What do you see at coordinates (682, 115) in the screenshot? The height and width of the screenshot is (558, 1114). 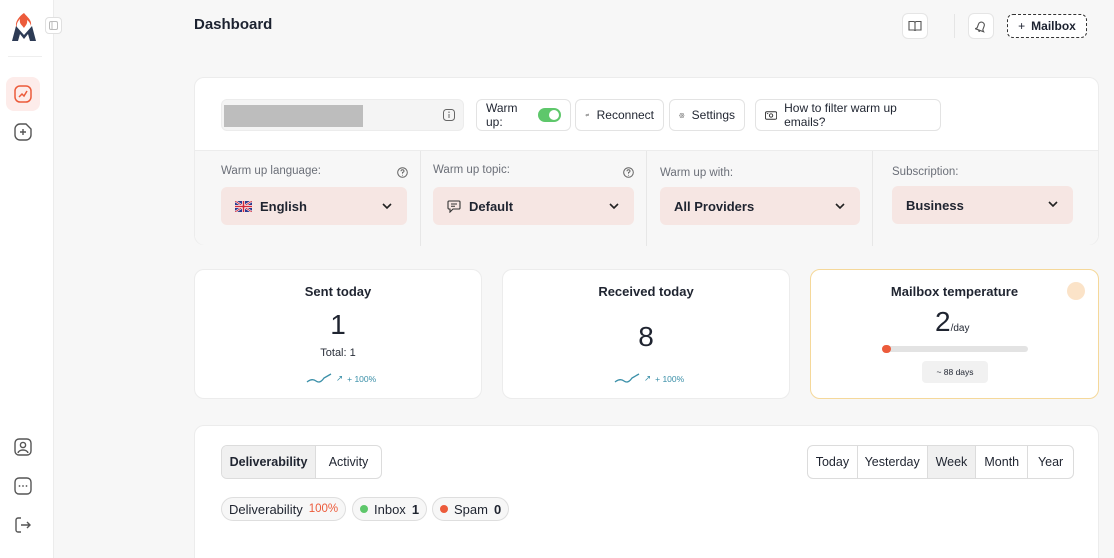 I see `gear-icon` at bounding box center [682, 115].